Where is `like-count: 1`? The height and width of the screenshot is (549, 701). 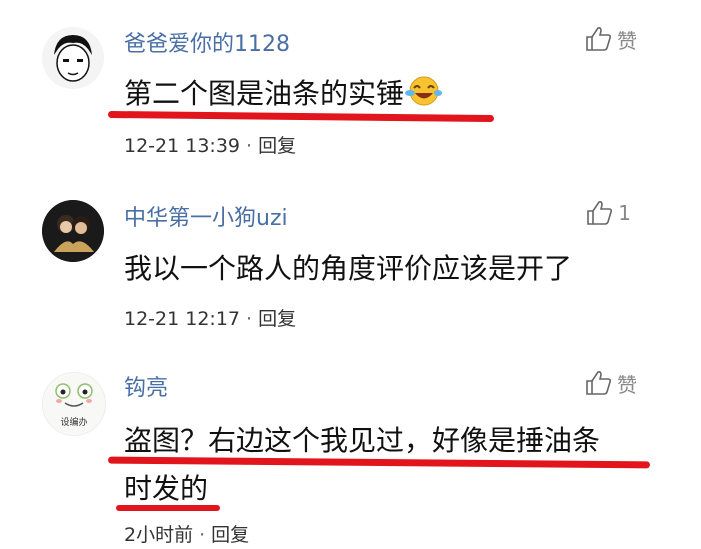 like-count: 1 is located at coordinates (624, 213).